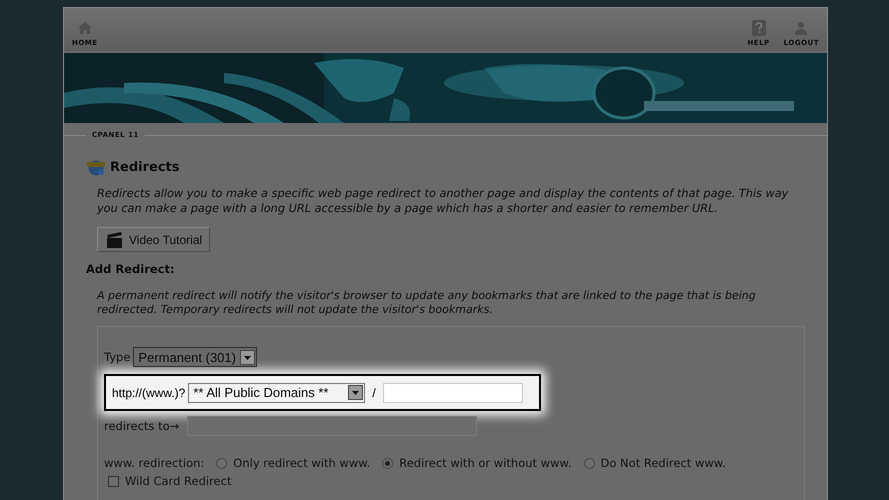  I want to click on radio-label: Redirect with or without www., so click(485, 463).